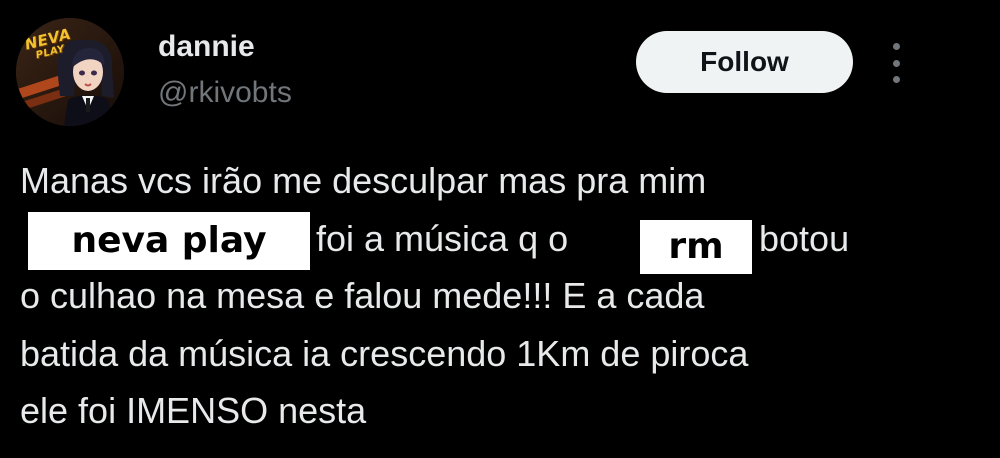 The height and width of the screenshot is (458, 1000). Describe the element at coordinates (70, 72) in the screenshot. I see `avatar: NEVA PLAY` at that location.